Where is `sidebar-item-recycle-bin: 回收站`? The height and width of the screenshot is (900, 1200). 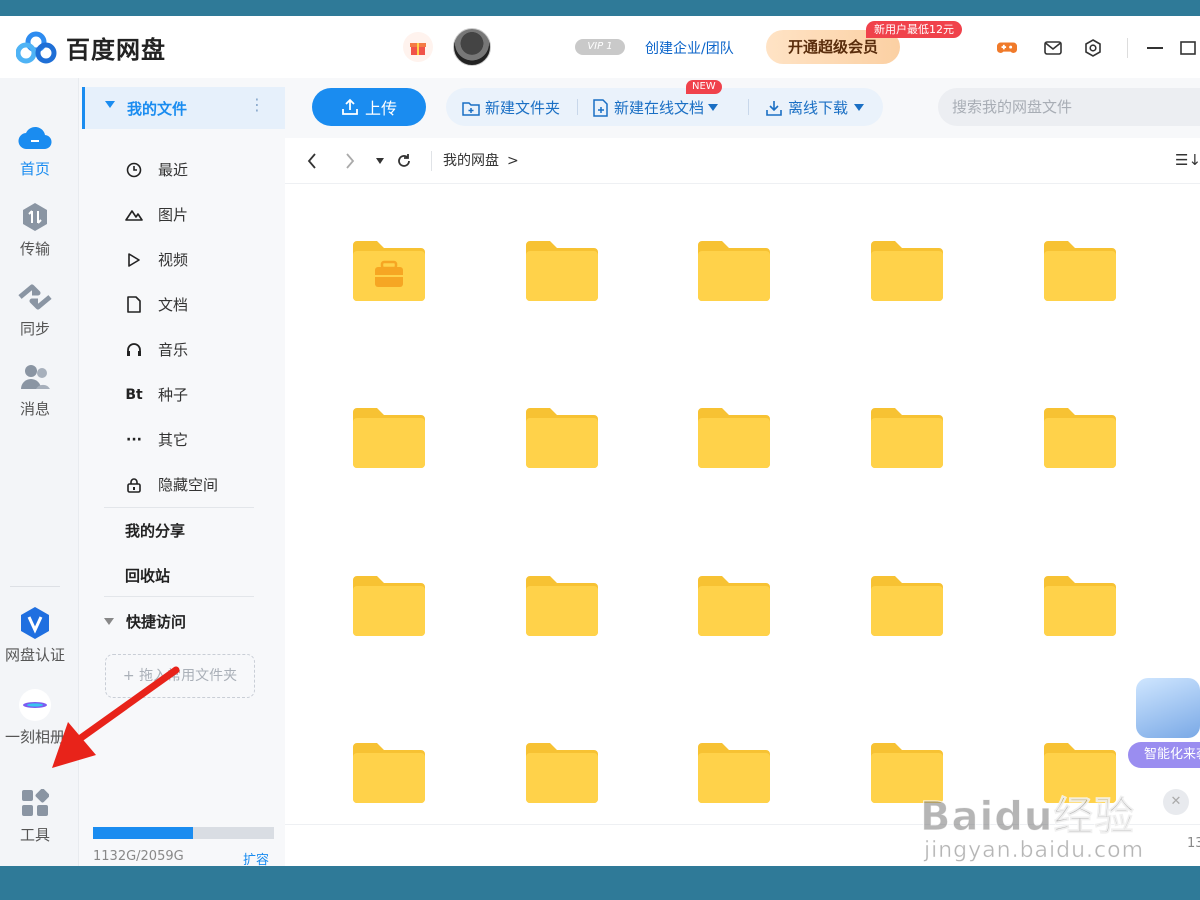 sidebar-item-recycle-bin: 回收站 is located at coordinates (147, 575).